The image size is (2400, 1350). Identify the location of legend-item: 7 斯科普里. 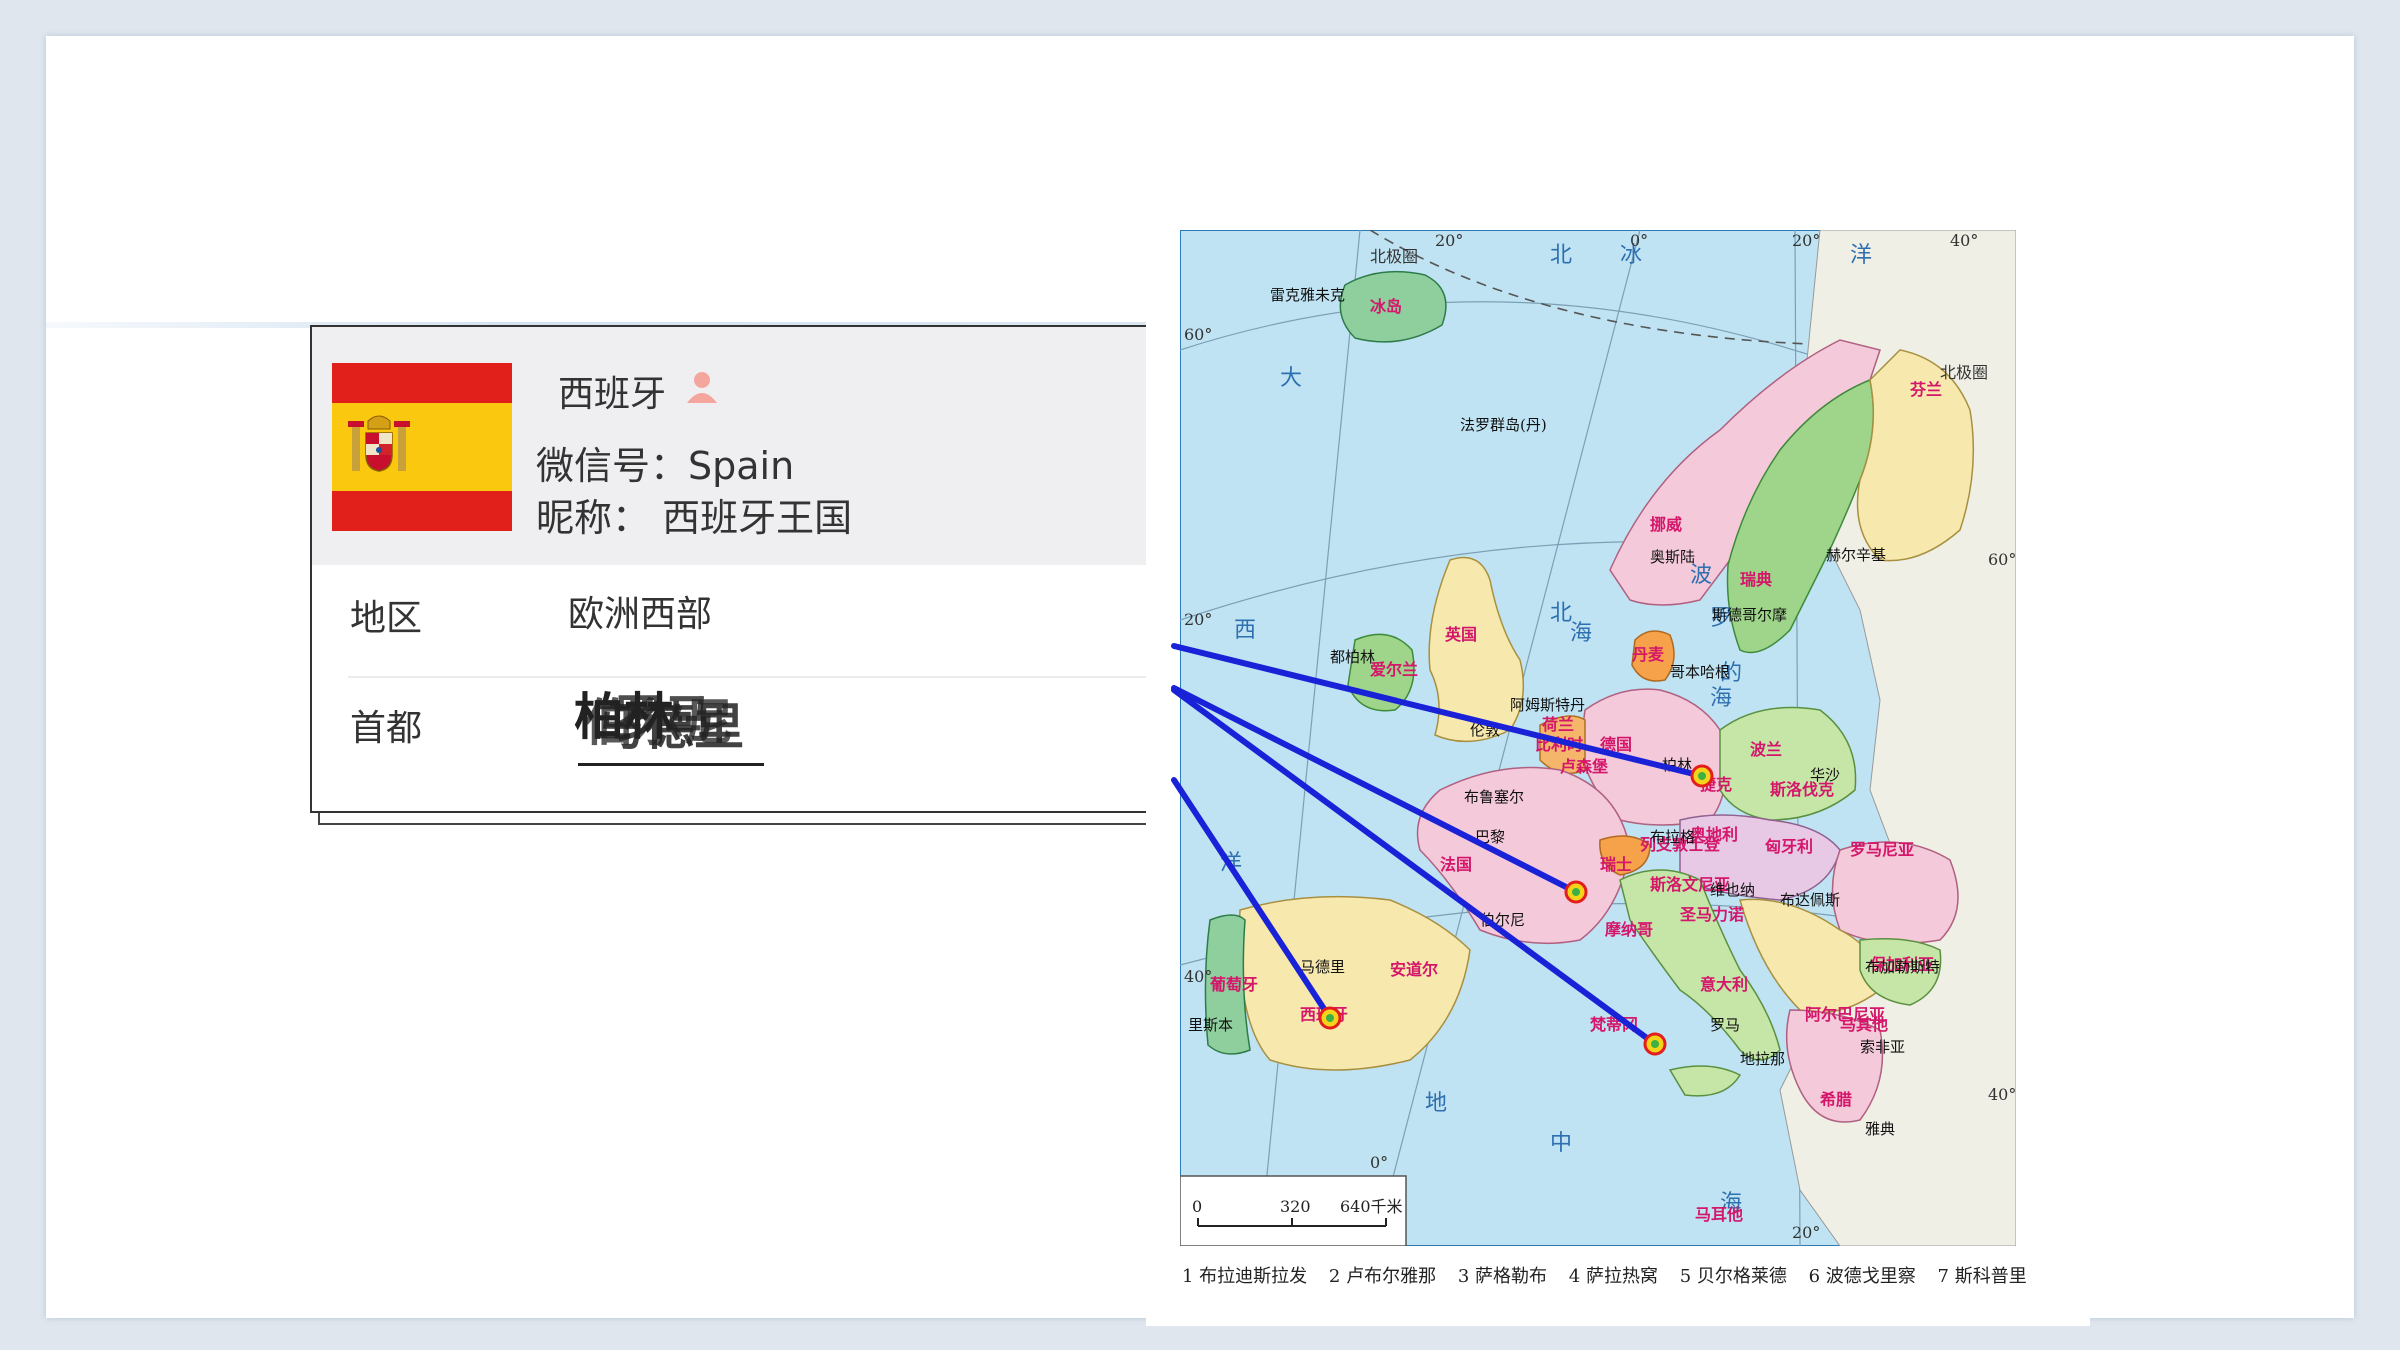
(1982, 1276).